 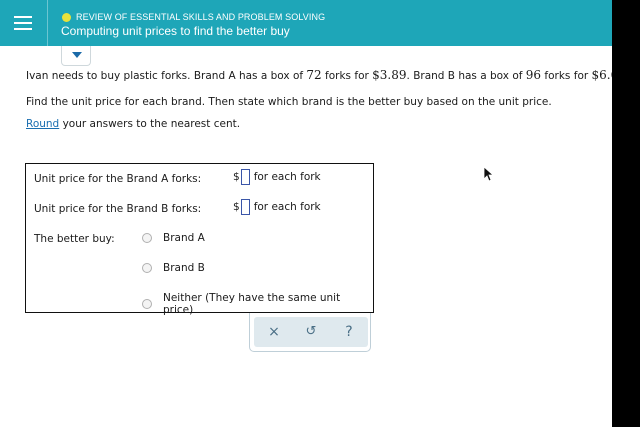 What do you see at coordinates (66, 17) in the screenshot?
I see `progress-dot-icon` at bounding box center [66, 17].